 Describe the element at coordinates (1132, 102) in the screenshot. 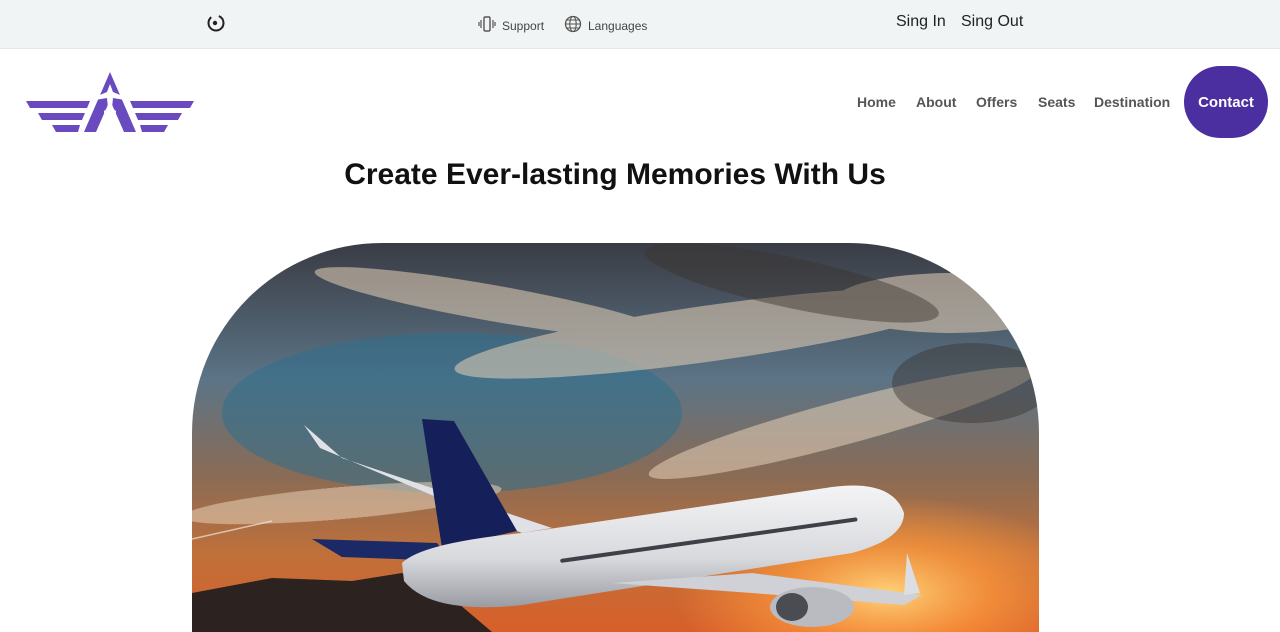

I see `nav-destination: Destination` at that location.